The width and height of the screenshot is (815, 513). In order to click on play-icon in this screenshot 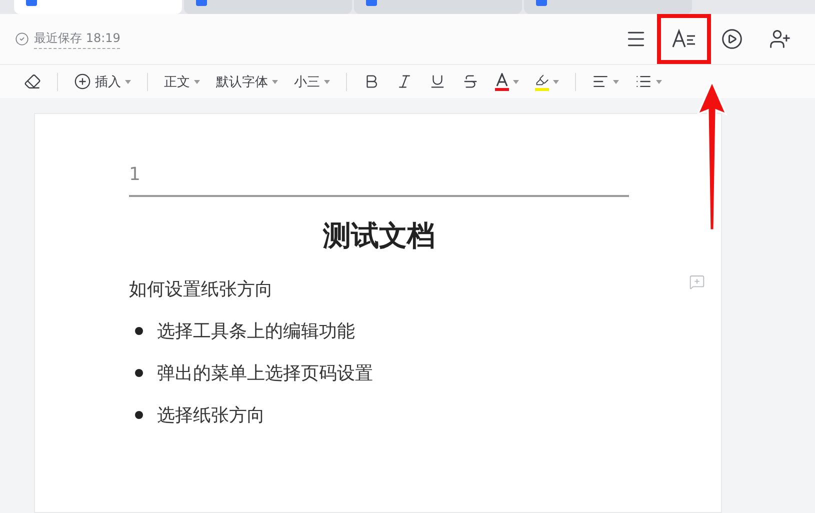, I will do `click(732, 39)`.